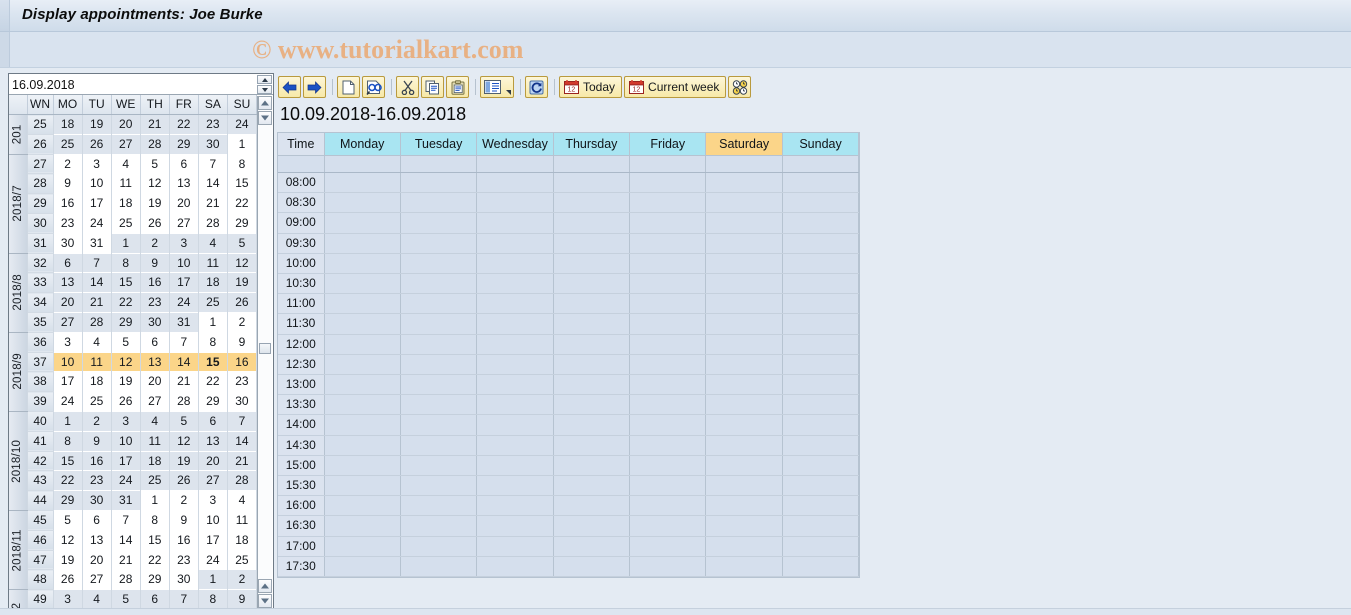  Describe the element at coordinates (40, 500) in the screenshot. I see `calendar-week-number: 44` at that location.